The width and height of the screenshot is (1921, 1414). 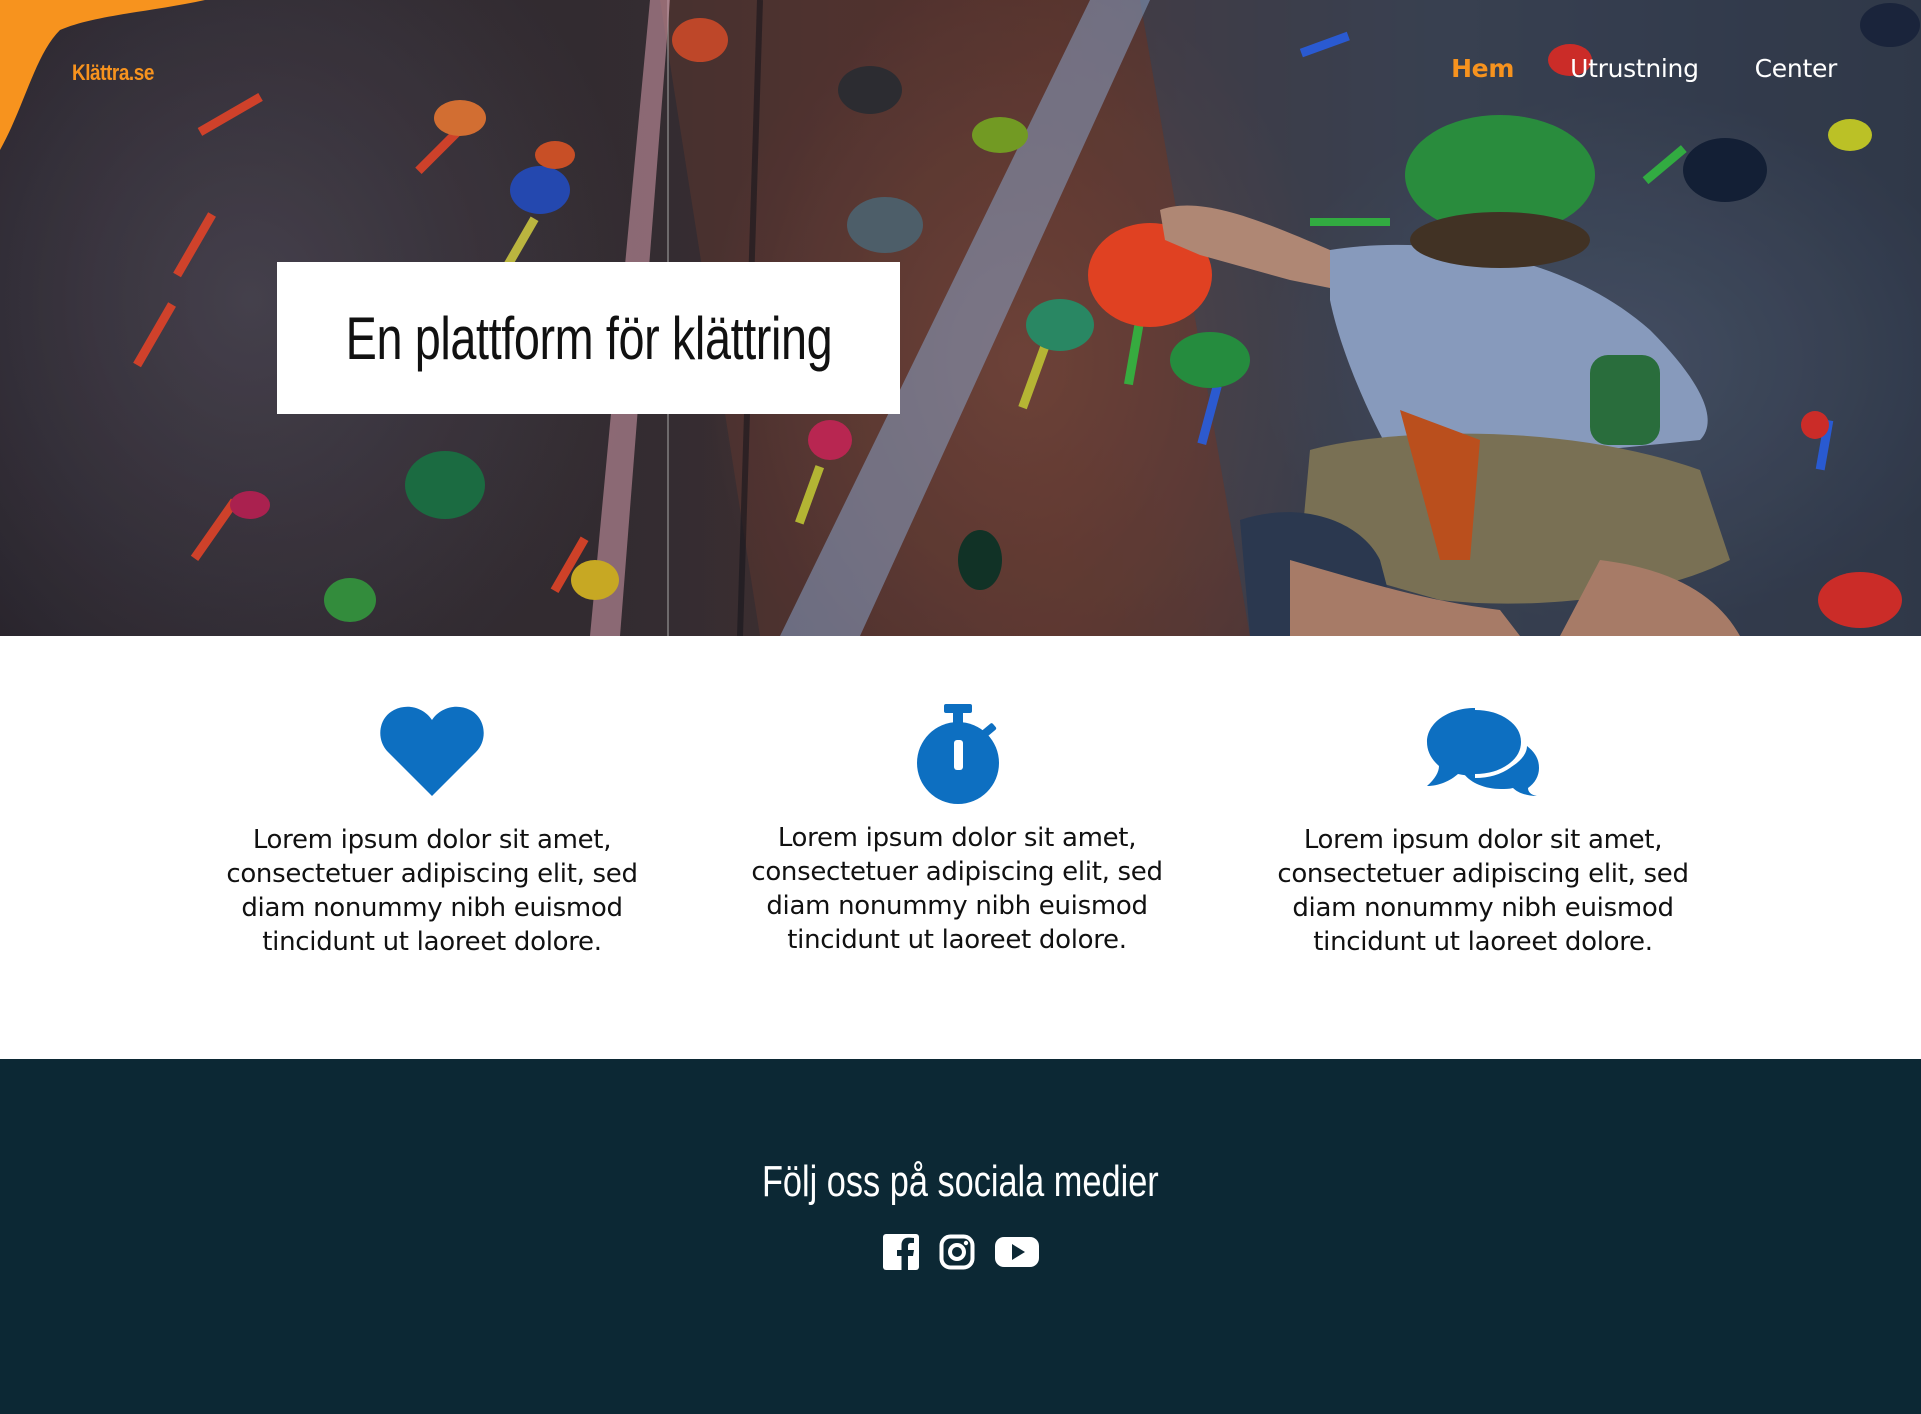 I want to click on nav-item-center: Center, so click(x=1796, y=68).